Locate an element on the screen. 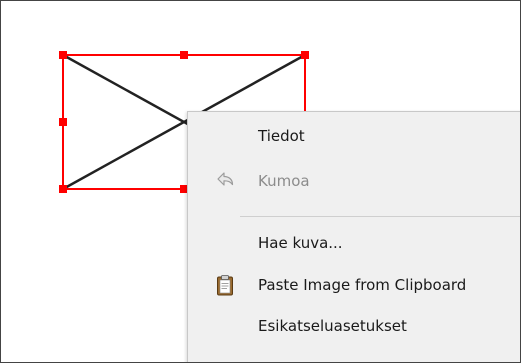  menu-item-paste-image: Paste Image from Clipboard is located at coordinates (354, 285).